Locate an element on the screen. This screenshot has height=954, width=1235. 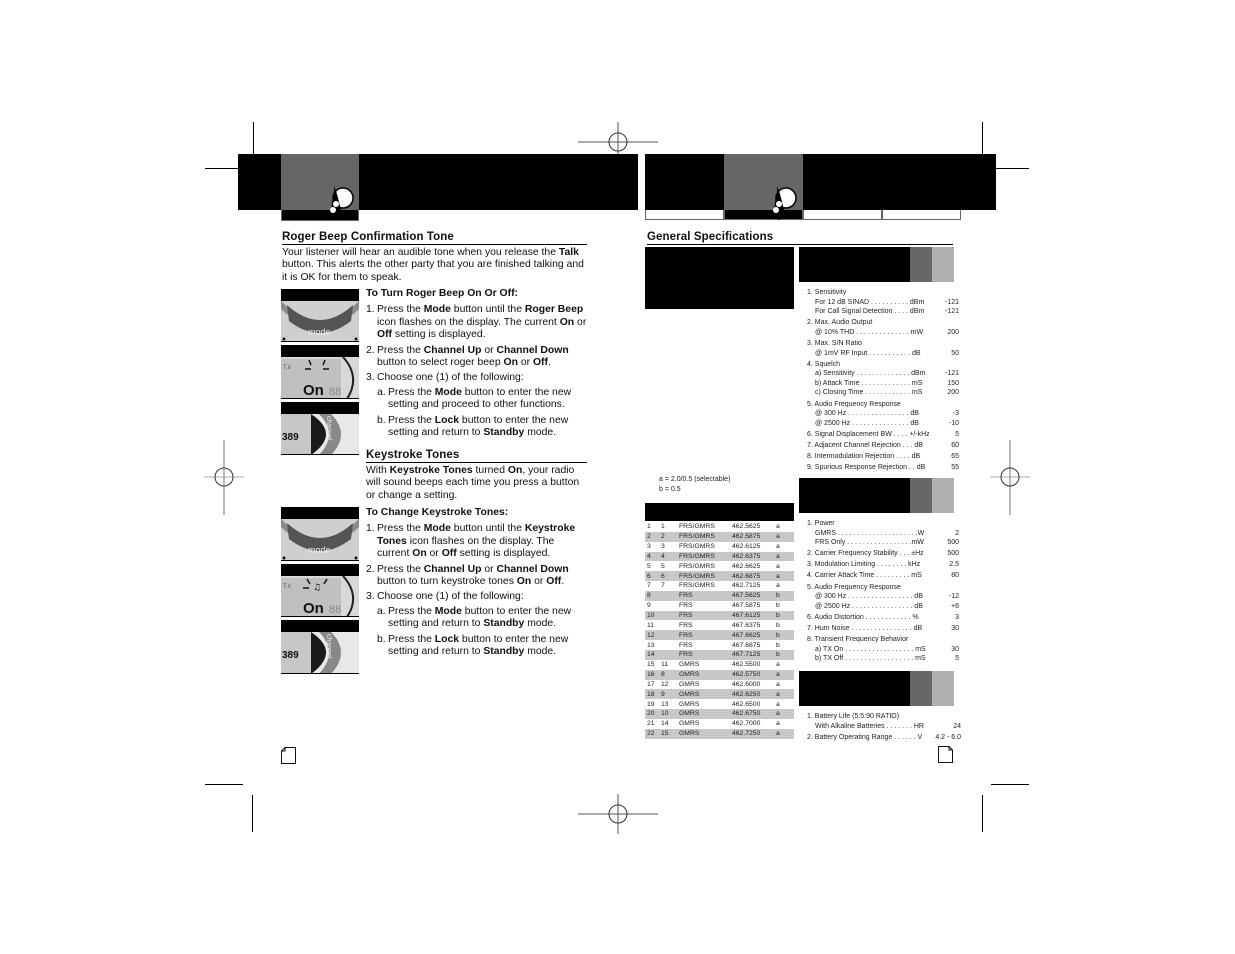
channel-number: 1 is located at coordinates (649, 527).